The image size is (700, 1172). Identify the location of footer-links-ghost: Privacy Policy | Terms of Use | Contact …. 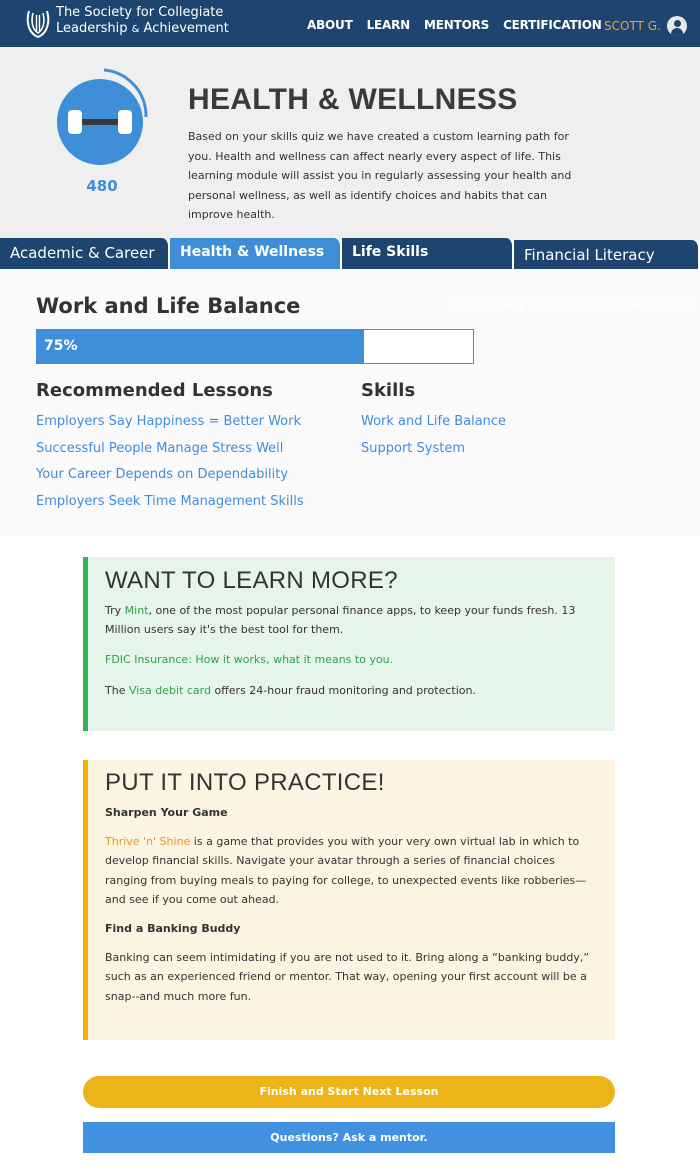
(571, 305).